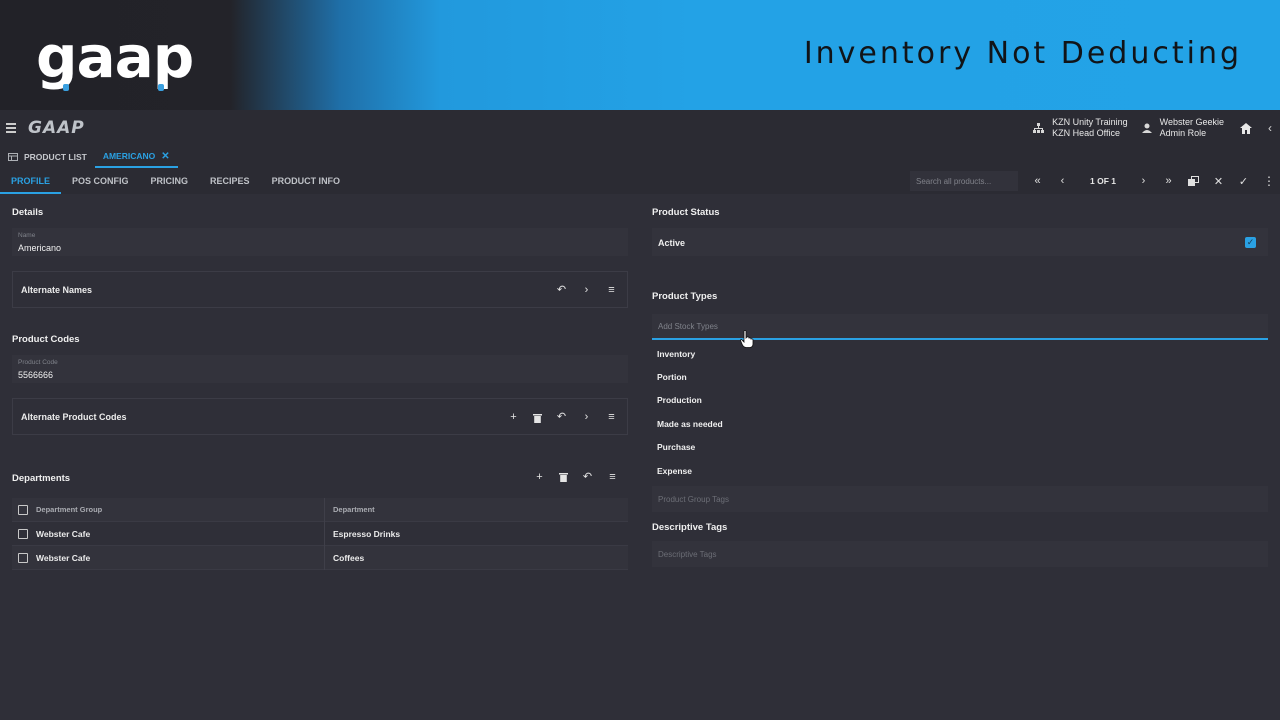  Describe the element at coordinates (1243, 181) in the screenshot. I see `save-check-icon: ✓` at that location.